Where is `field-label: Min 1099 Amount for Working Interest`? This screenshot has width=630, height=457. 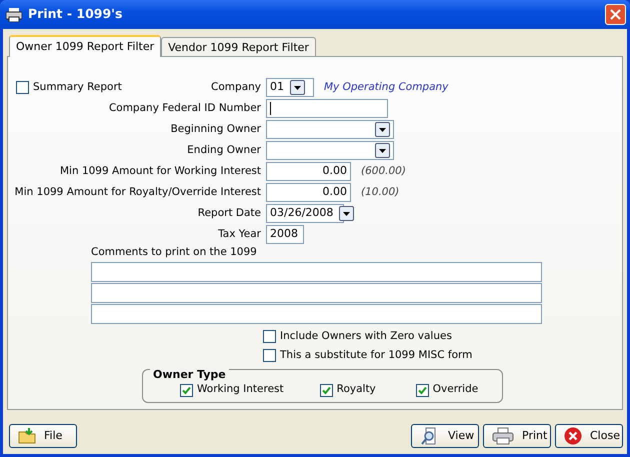
field-label: Min 1099 Amount for Working Interest is located at coordinates (159, 171).